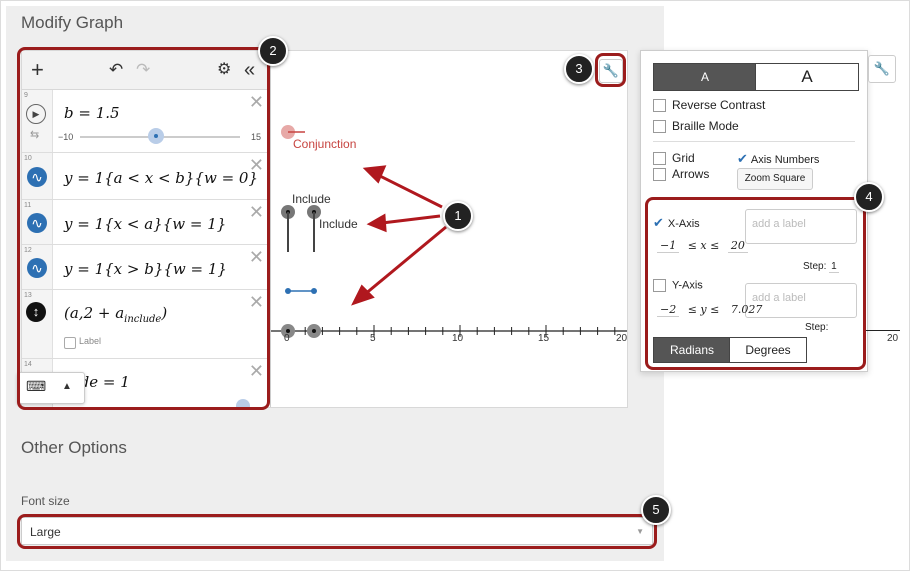  What do you see at coordinates (45, 501) in the screenshot?
I see `font-size-label: Font size` at bounding box center [45, 501].